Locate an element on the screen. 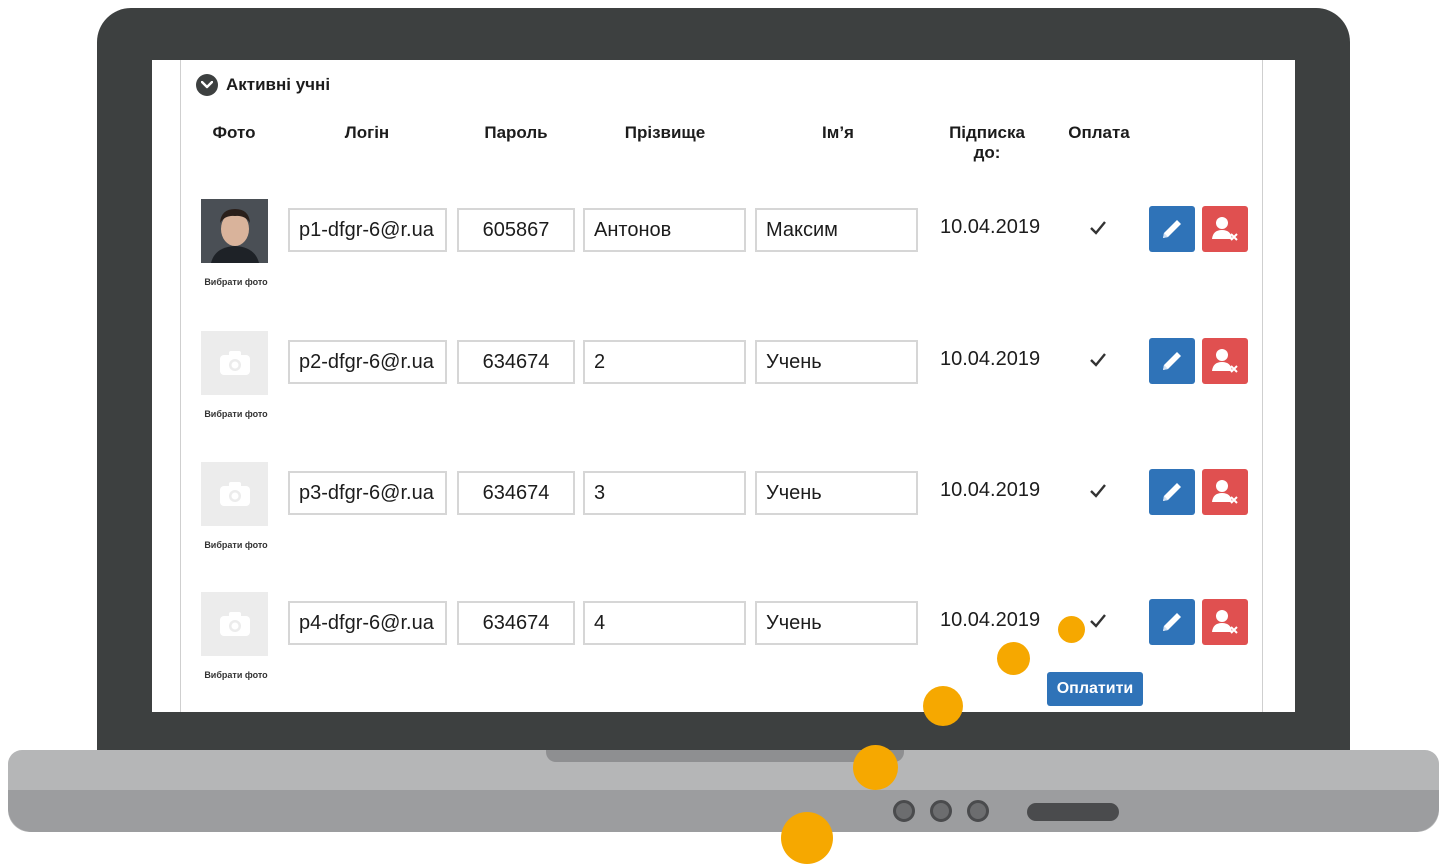 The image size is (1451, 864). login-field: p4-dfgr-6@r.ua is located at coordinates (367, 623).